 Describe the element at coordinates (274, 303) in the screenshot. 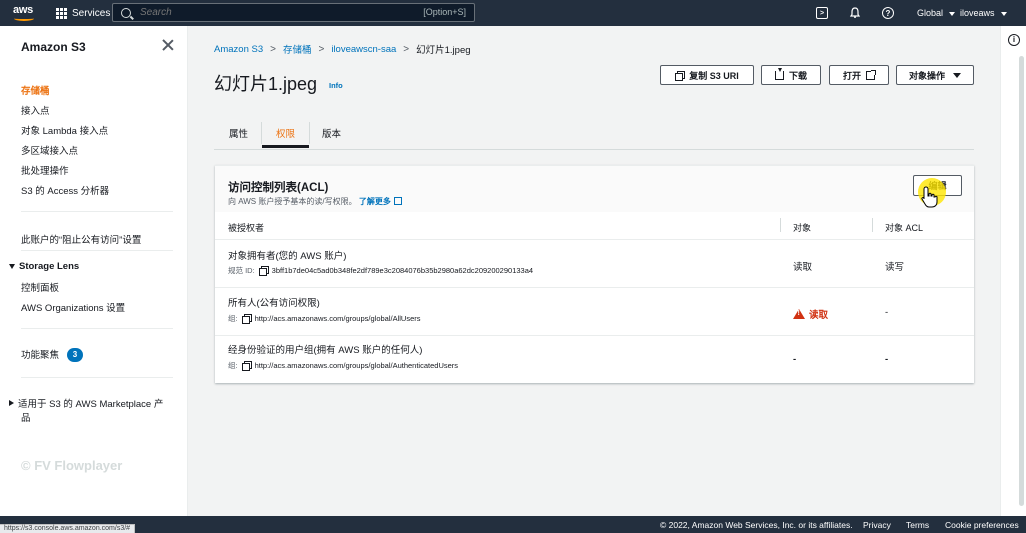

I see `grantee-everyone: 所有人(公有访问权限)` at that location.